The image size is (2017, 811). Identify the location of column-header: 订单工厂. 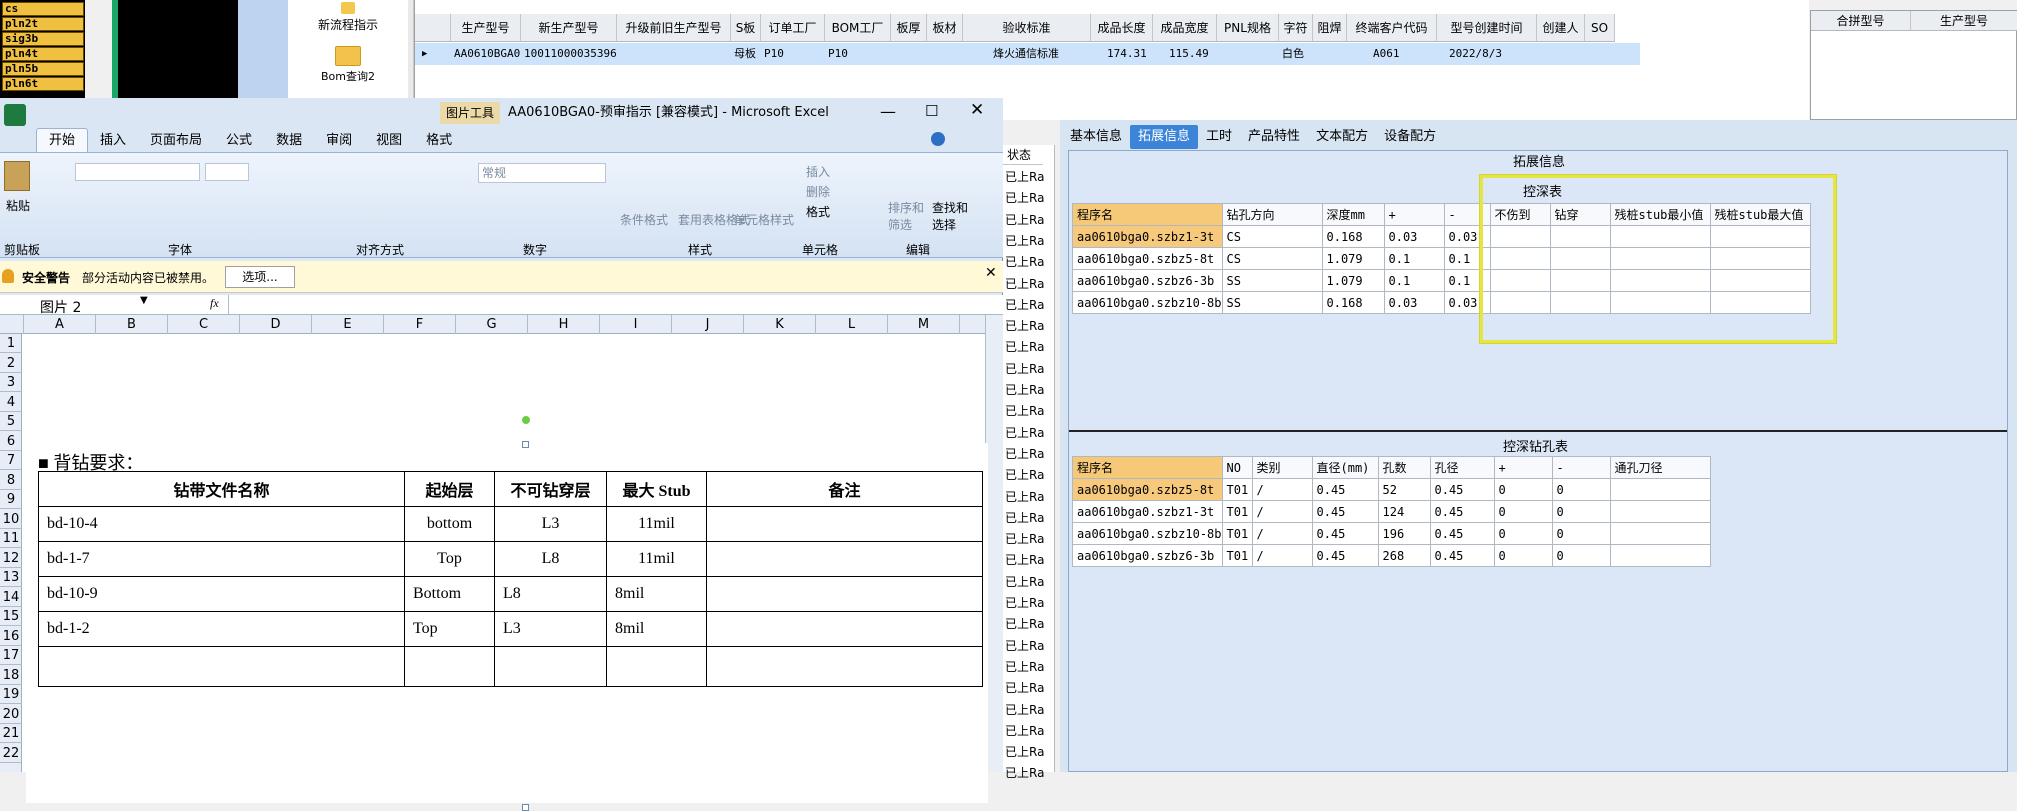
(793, 28).